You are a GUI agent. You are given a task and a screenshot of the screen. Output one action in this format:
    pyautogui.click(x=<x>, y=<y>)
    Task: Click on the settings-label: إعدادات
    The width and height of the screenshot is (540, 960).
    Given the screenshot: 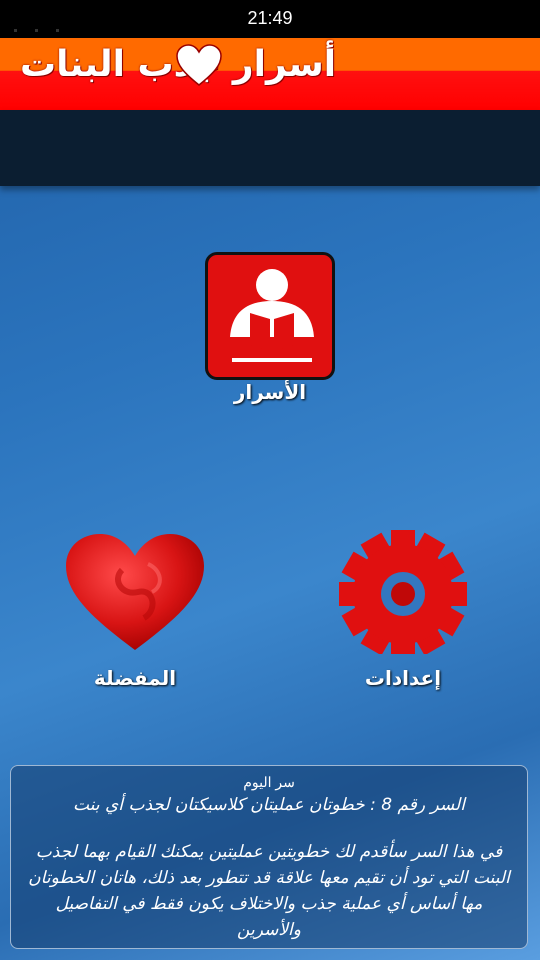 What is the action you would take?
    pyautogui.click(x=403, y=678)
    